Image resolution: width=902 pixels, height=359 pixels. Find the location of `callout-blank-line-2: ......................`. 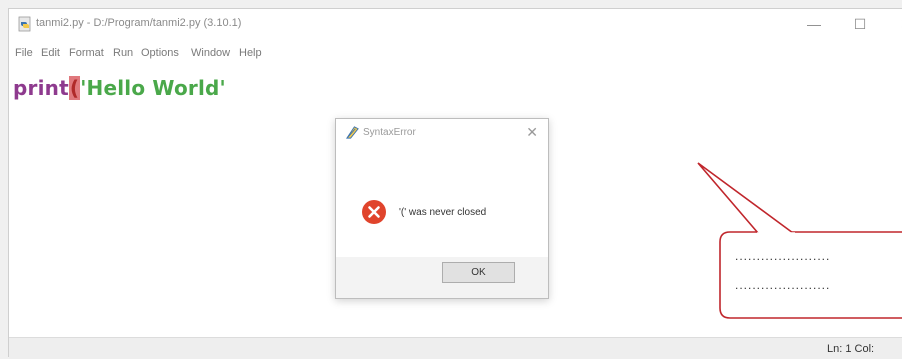

callout-blank-line-2: ...................... is located at coordinates (783, 285).